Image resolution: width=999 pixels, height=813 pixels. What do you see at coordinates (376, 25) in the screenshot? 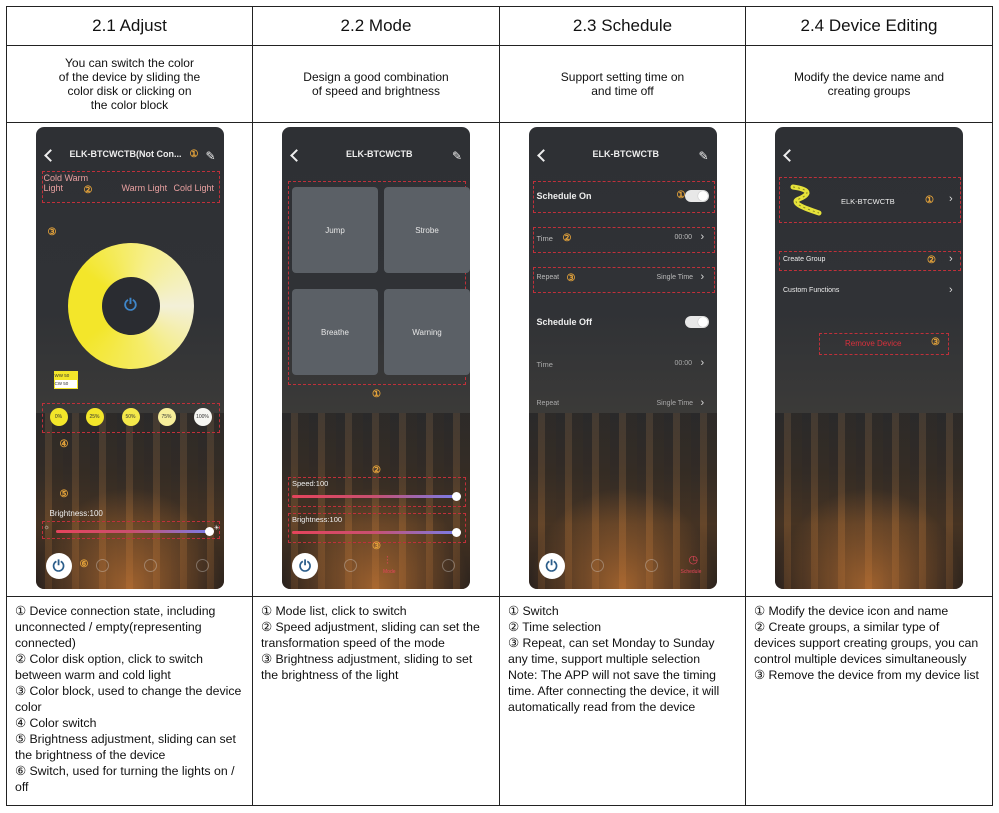
I see `column-title: 2.2 Mode` at bounding box center [376, 25].